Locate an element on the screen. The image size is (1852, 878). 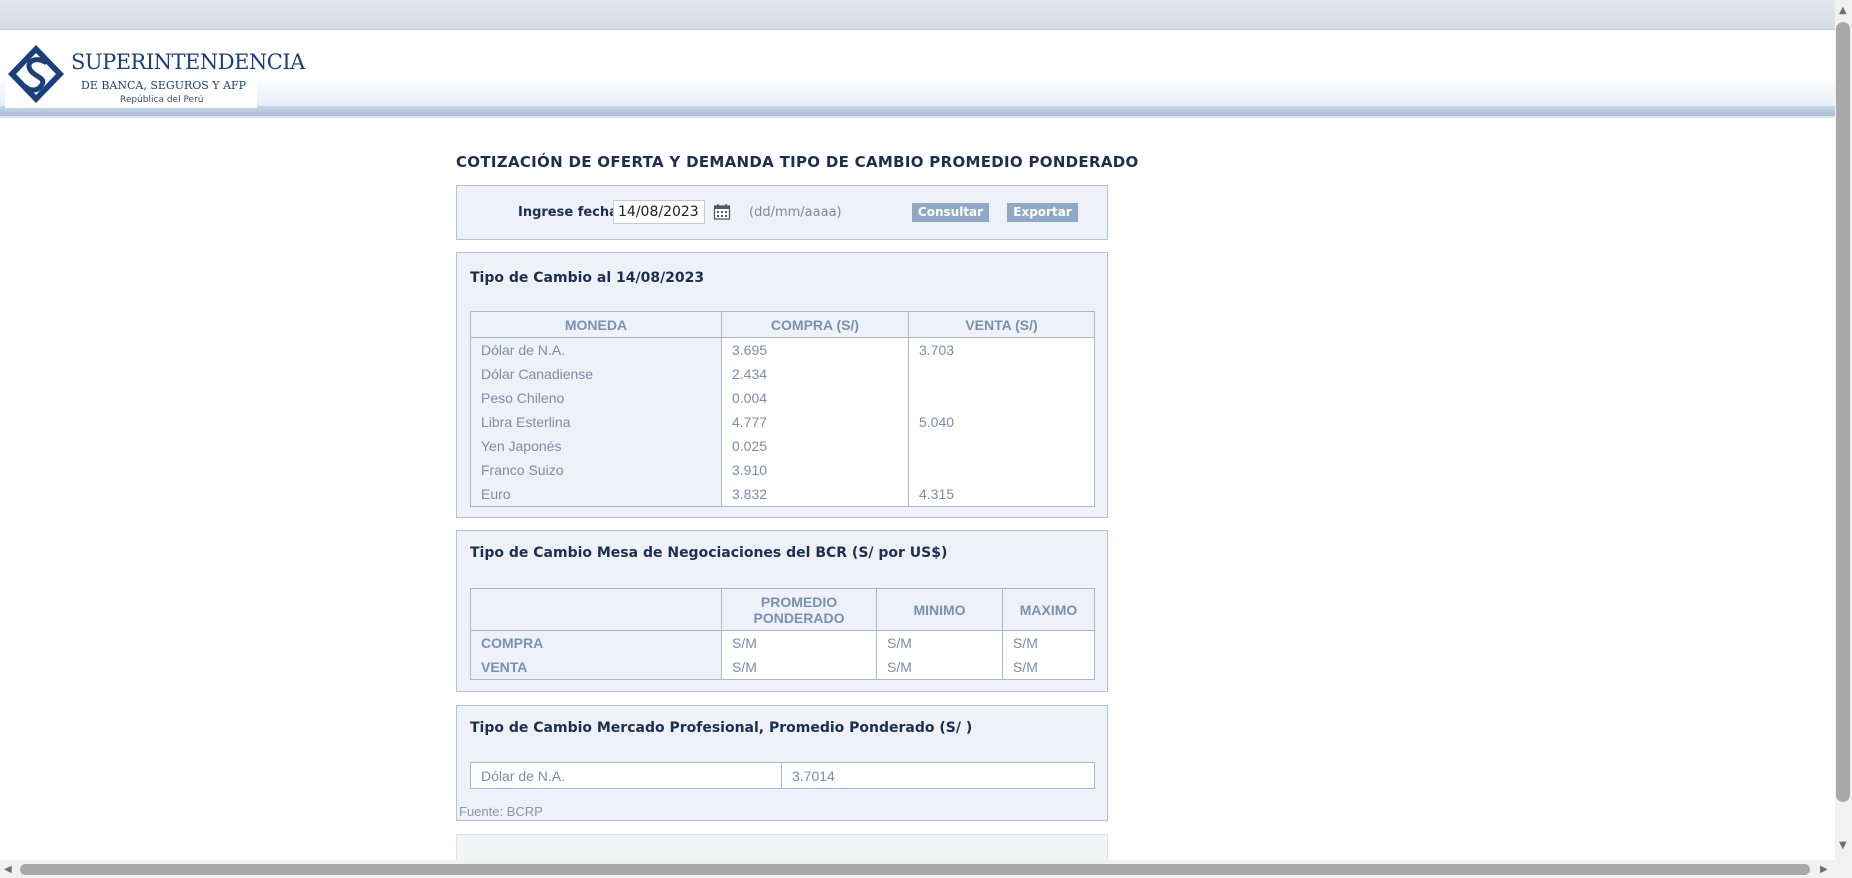
row-label-compra: COMPRA is located at coordinates (596, 642).